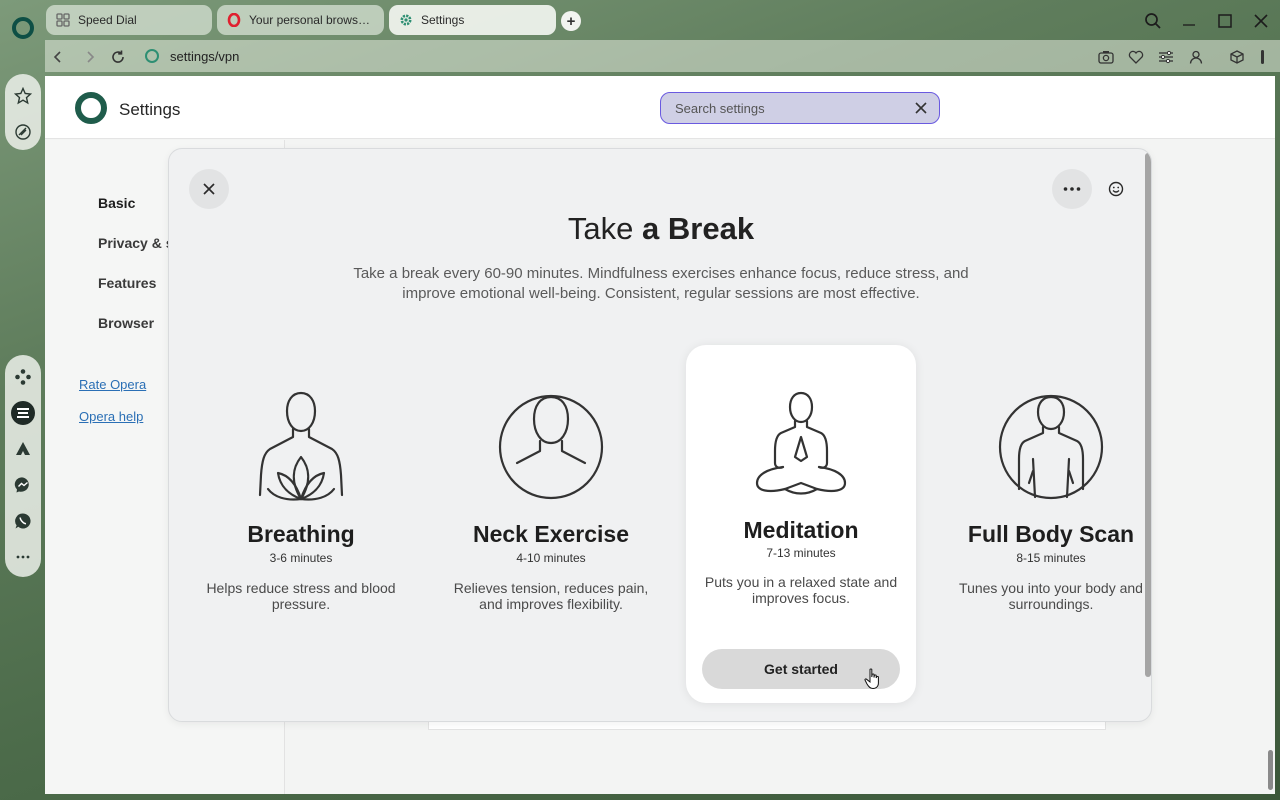 The image size is (1280, 800). What do you see at coordinates (443, 20) in the screenshot?
I see `tab-title: Settings` at bounding box center [443, 20].